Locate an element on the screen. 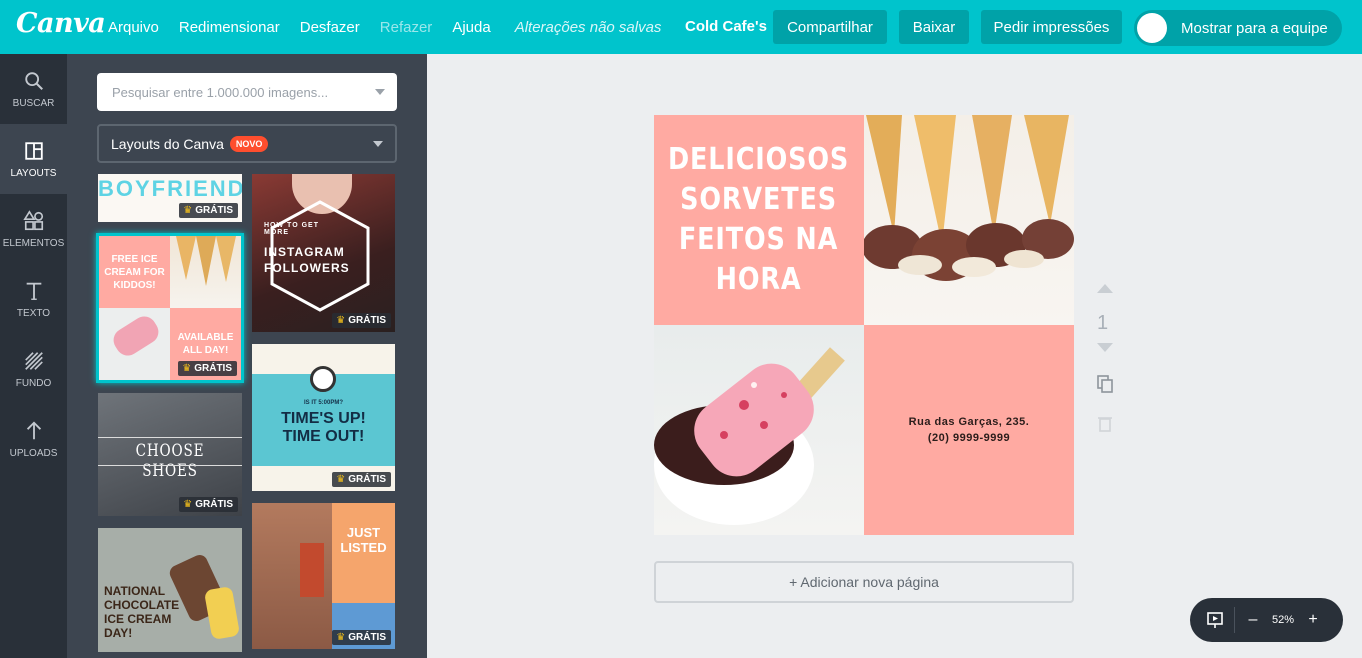 This screenshot has height=658, width=1362. layouts-icon is located at coordinates (33, 150).